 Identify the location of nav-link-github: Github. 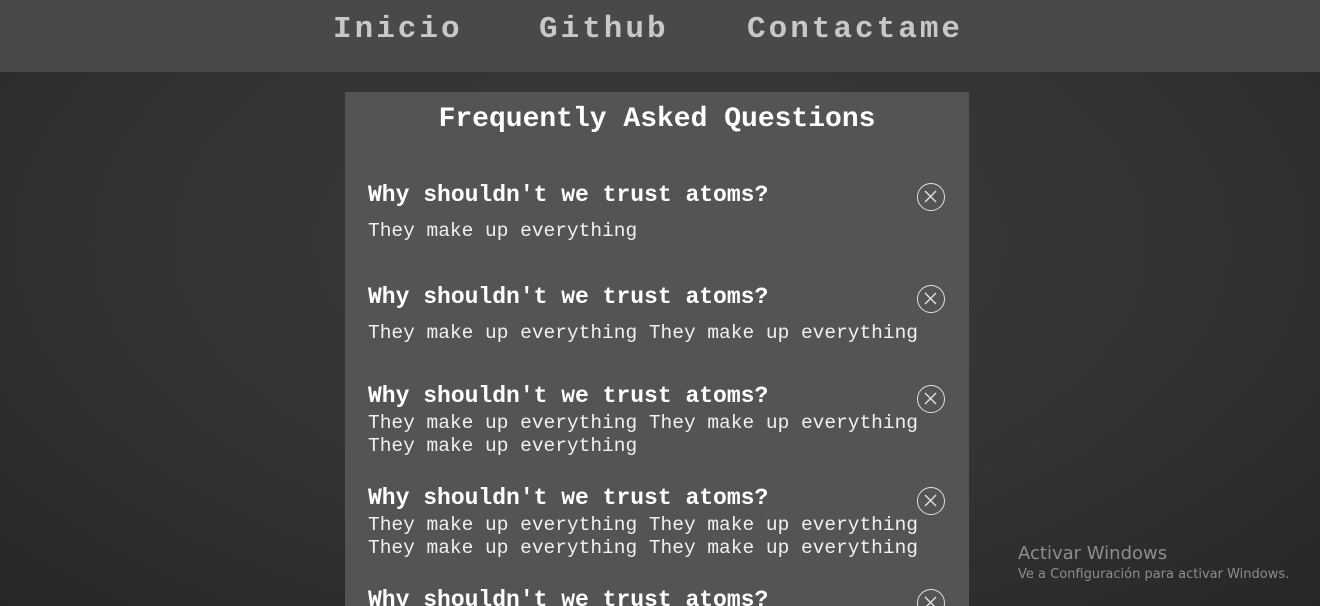
(604, 30).